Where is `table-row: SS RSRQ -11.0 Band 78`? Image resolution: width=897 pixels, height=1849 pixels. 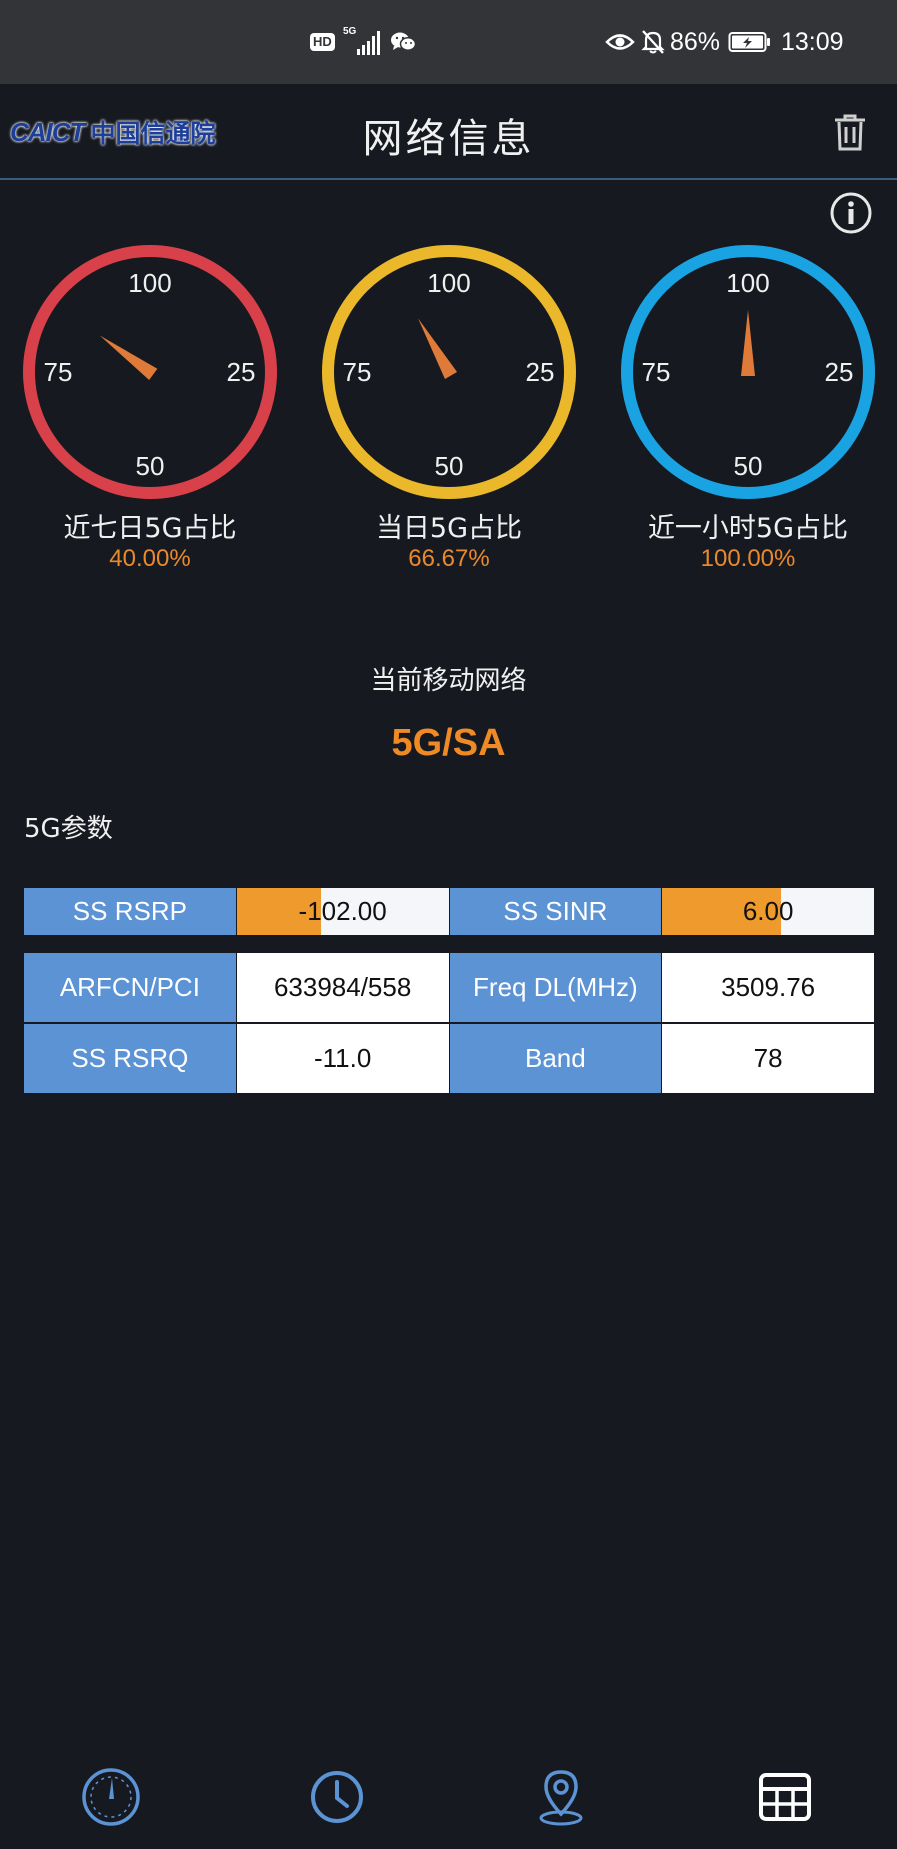
table-row: SS RSRQ -11.0 Band 78 is located at coordinates (449, 1058).